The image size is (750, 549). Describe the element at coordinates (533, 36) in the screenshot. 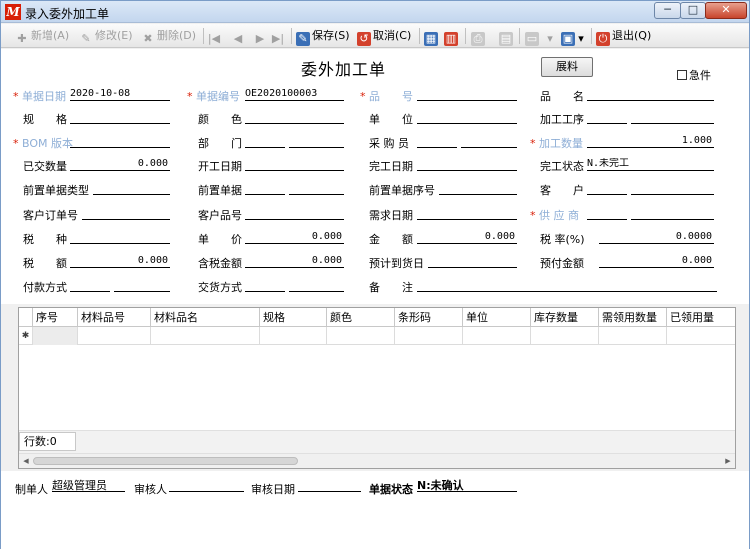

I see `export-button: ▭` at that location.